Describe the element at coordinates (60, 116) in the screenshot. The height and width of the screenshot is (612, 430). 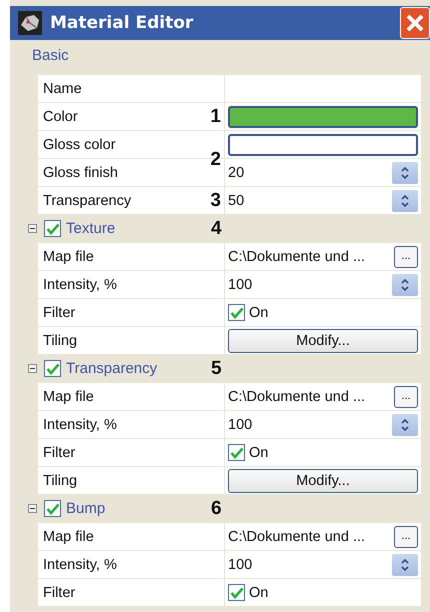
I see `property-label: Color` at that location.